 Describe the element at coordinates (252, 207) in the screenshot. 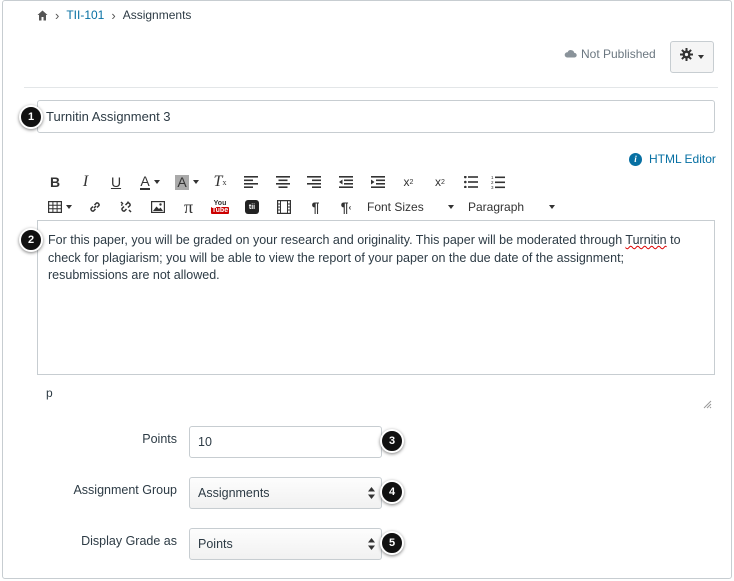

I see `lti-tool-icon: tii` at that location.